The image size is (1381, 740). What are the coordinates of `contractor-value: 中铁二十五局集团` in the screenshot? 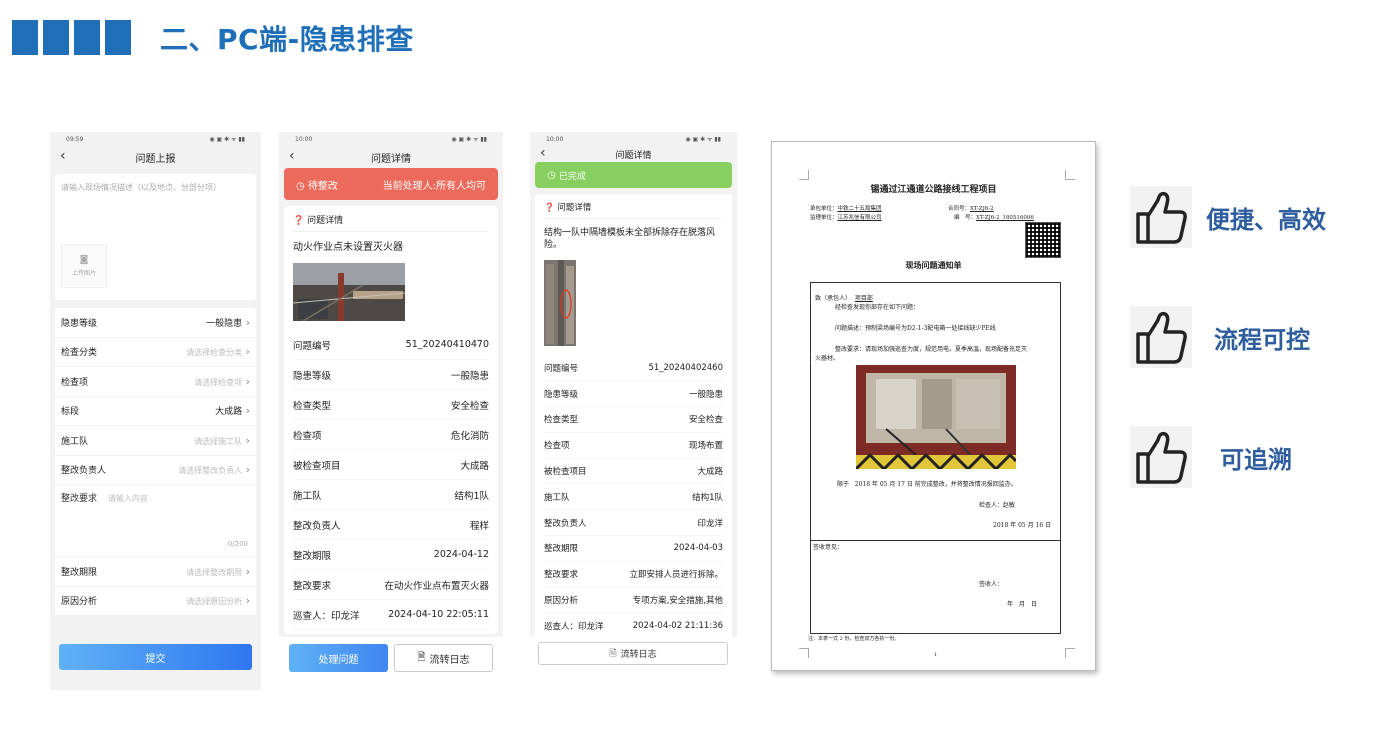 It's located at (859, 209).